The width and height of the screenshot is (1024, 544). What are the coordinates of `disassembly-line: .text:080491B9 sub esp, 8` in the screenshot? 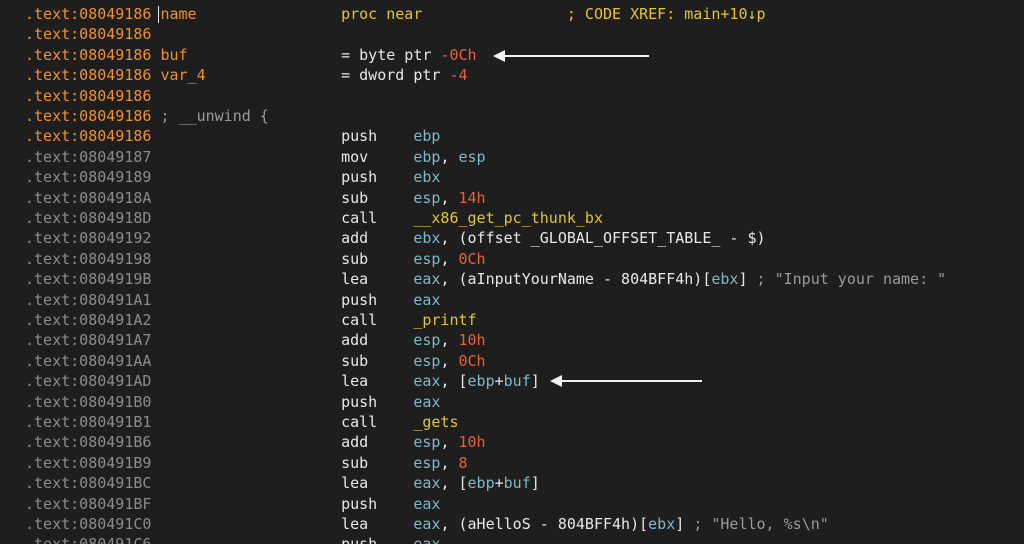 It's located at (512, 463).